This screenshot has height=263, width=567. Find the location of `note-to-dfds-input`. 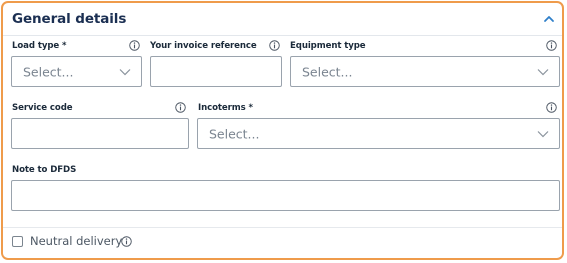

note-to-dfds-input is located at coordinates (285, 195).